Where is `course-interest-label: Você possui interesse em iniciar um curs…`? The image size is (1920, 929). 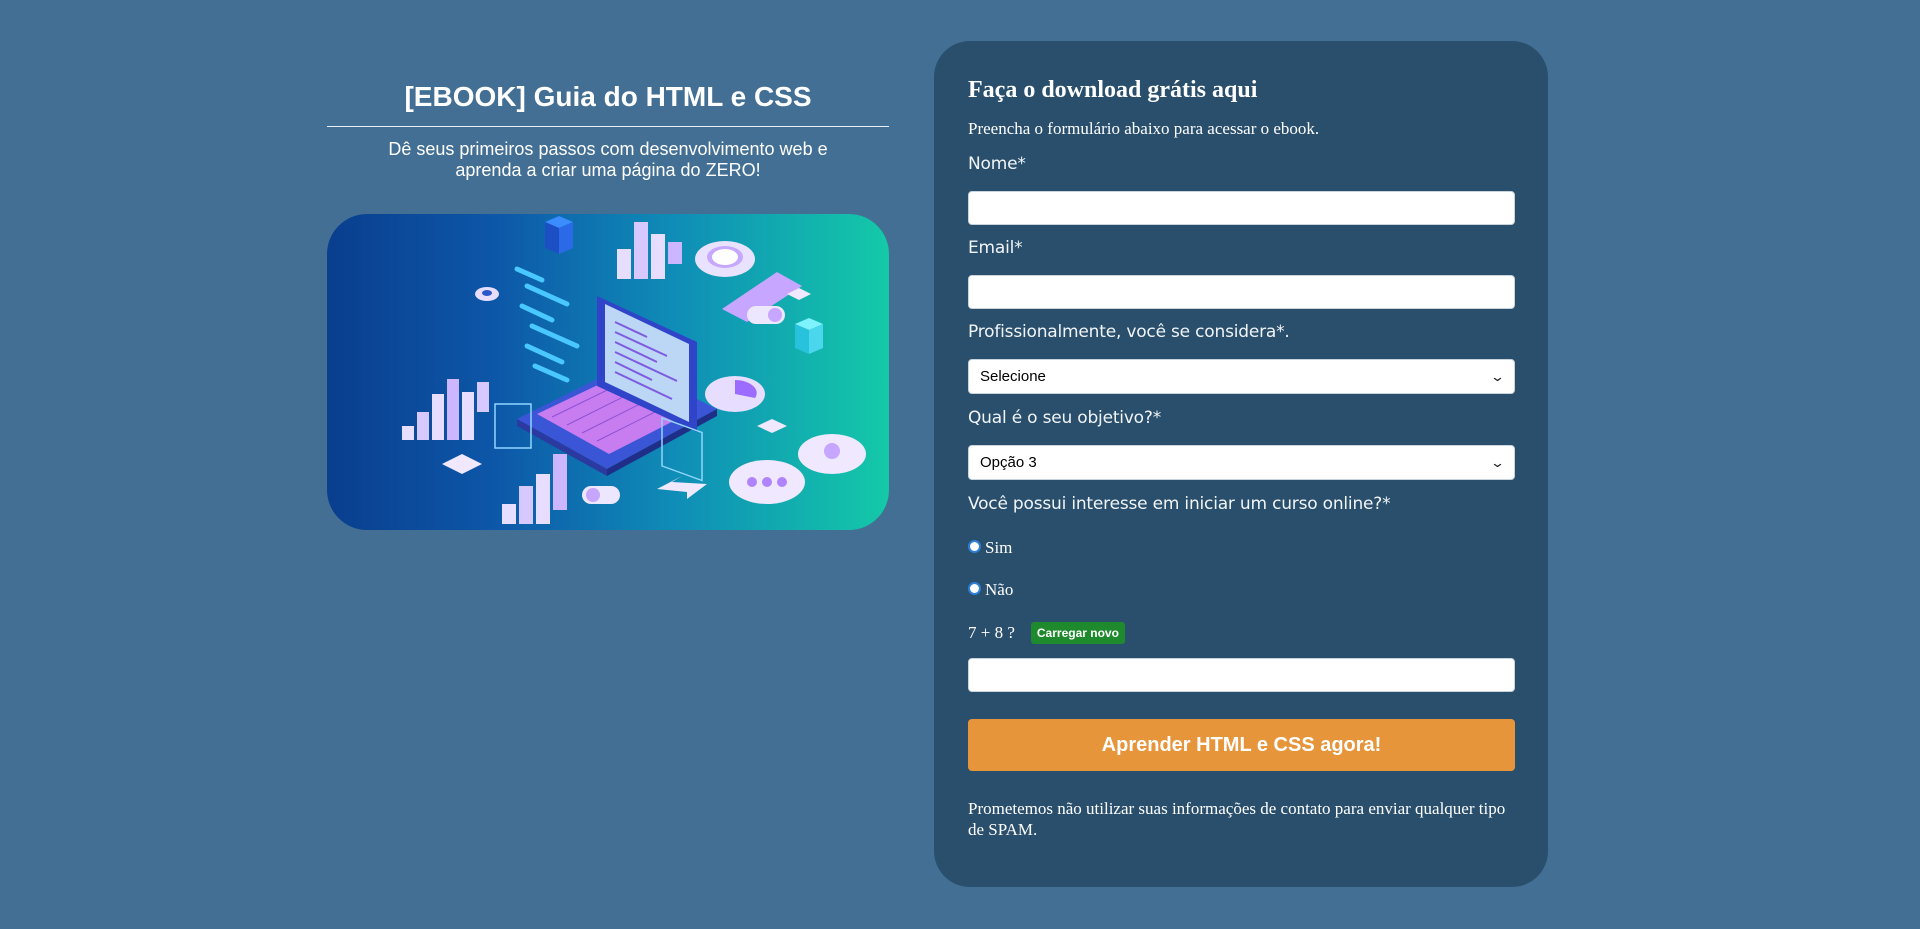
course-interest-label: Você possui interesse em iniciar um curs… is located at coordinates (1179, 504).